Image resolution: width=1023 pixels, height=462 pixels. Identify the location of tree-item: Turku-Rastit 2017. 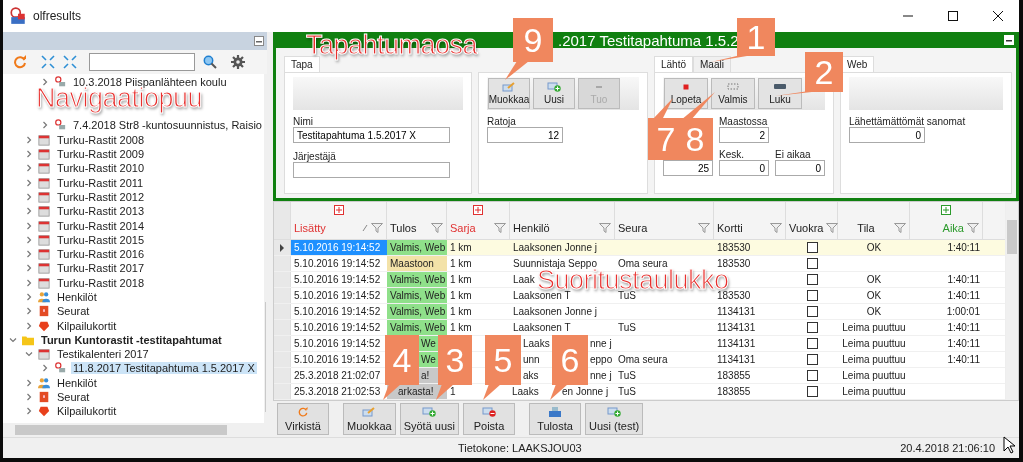
(101, 268).